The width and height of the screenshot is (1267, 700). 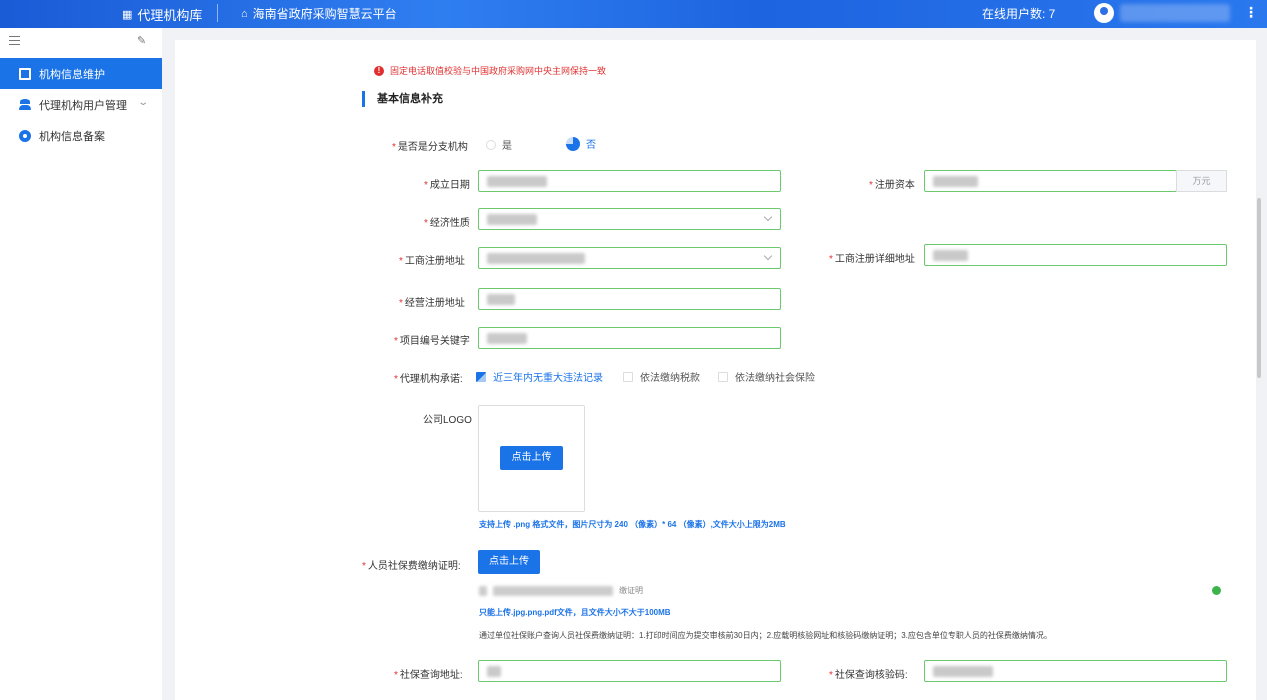 What do you see at coordinates (1075, 255) in the screenshot?
I see `reg-addr-detail-input` at bounding box center [1075, 255].